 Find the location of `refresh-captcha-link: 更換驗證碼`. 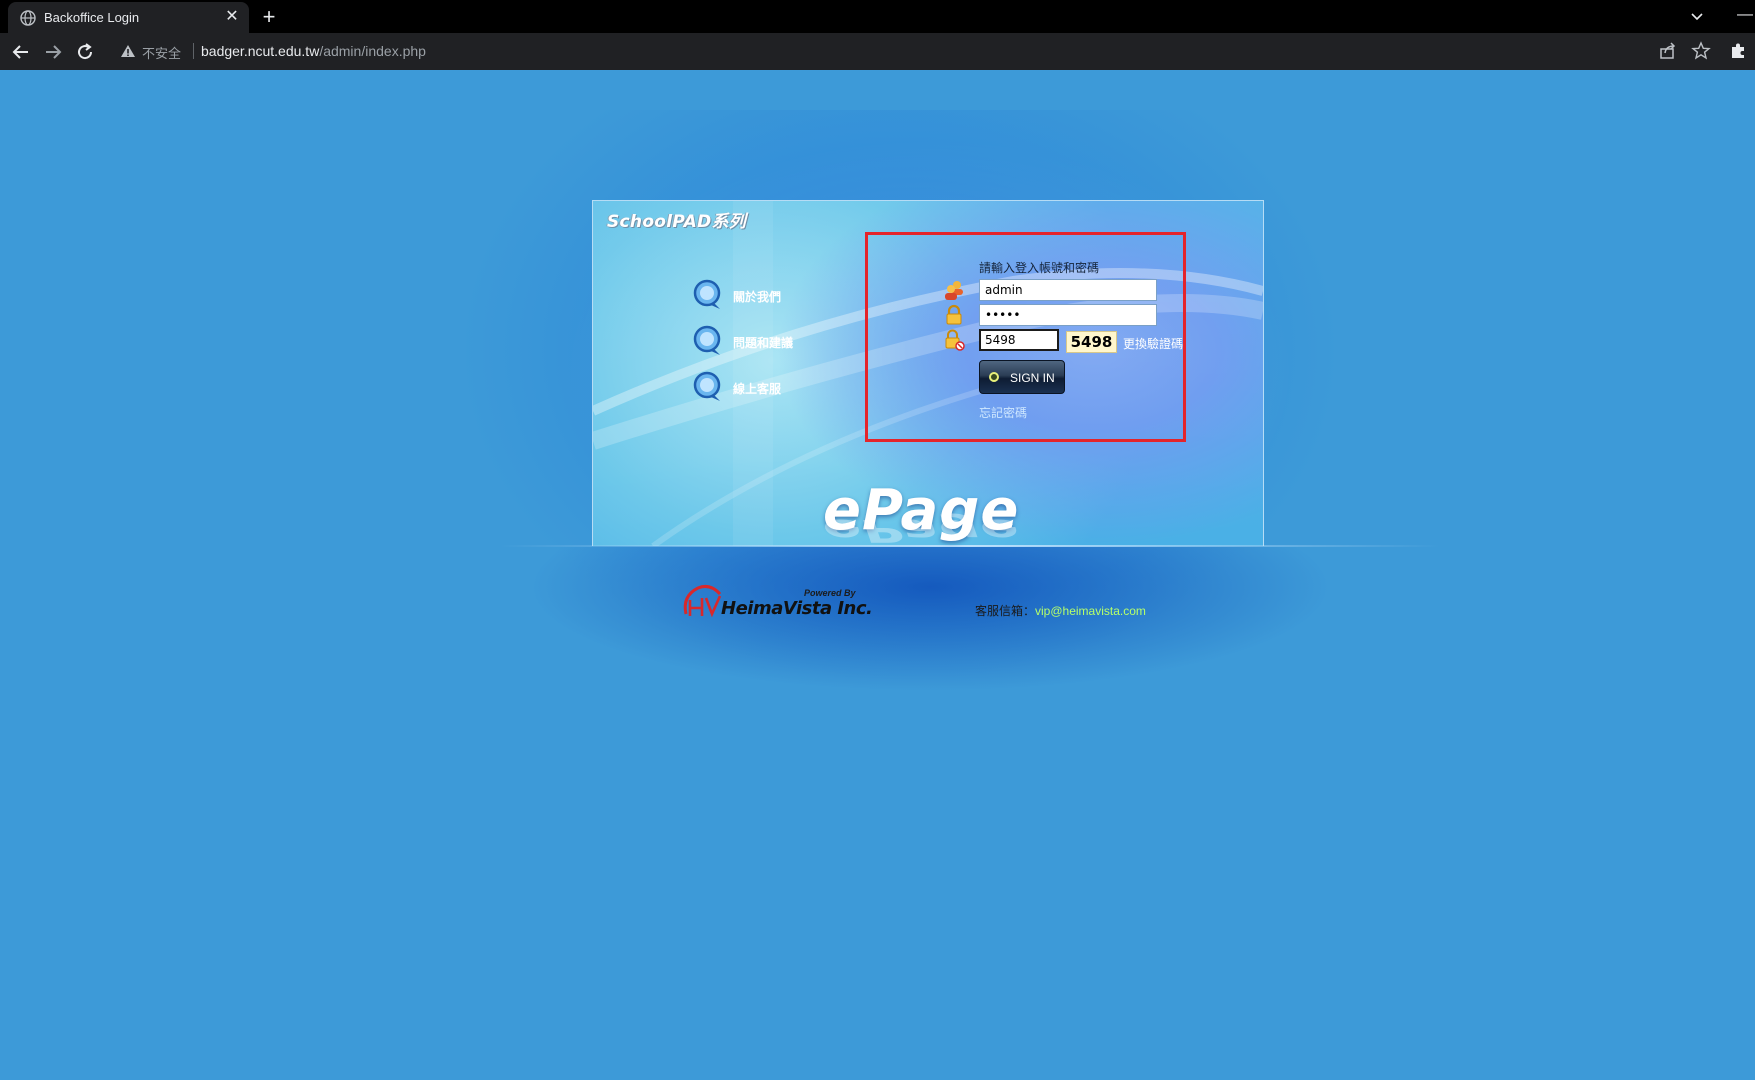

refresh-captcha-link: 更換驗證碼 is located at coordinates (1153, 343).